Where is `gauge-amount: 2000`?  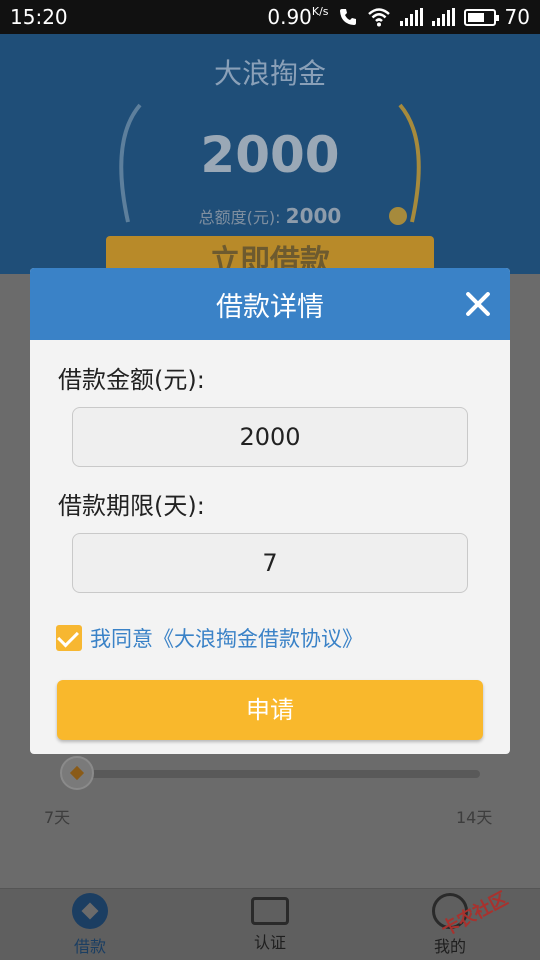 gauge-amount: 2000 is located at coordinates (270, 155).